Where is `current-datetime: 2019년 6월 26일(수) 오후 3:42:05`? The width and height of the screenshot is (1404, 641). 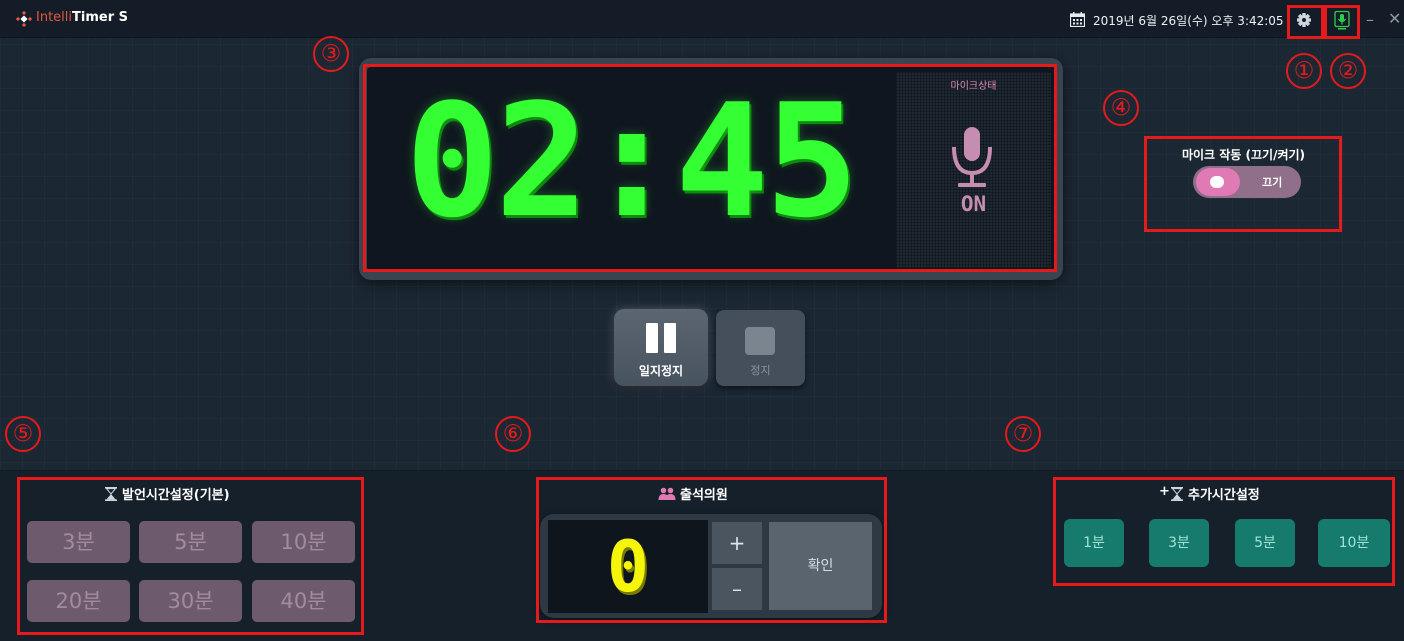 current-datetime: 2019년 6월 26일(수) 오후 3:42:05 is located at coordinates (1188, 21).